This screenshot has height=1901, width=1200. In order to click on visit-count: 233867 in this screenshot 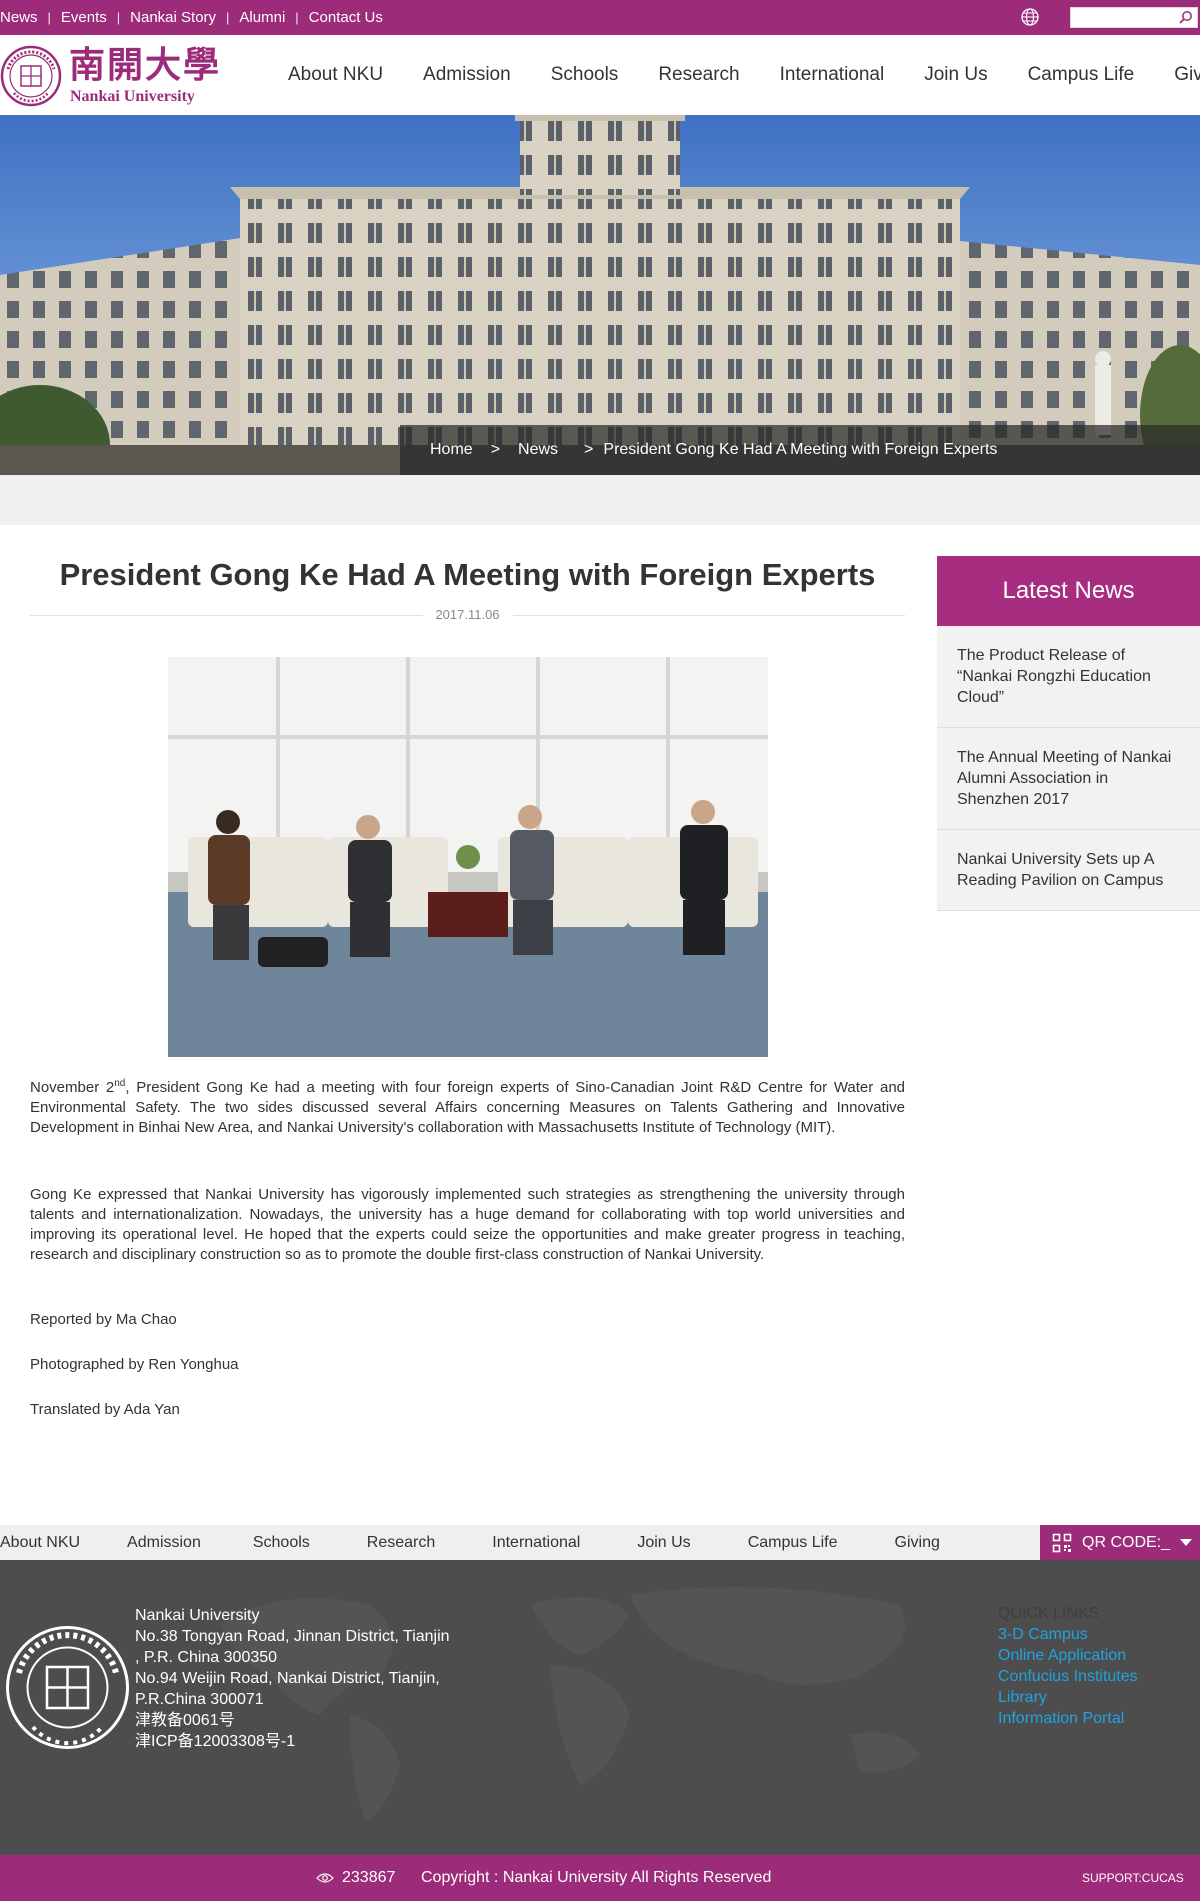, I will do `click(369, 1877)`.